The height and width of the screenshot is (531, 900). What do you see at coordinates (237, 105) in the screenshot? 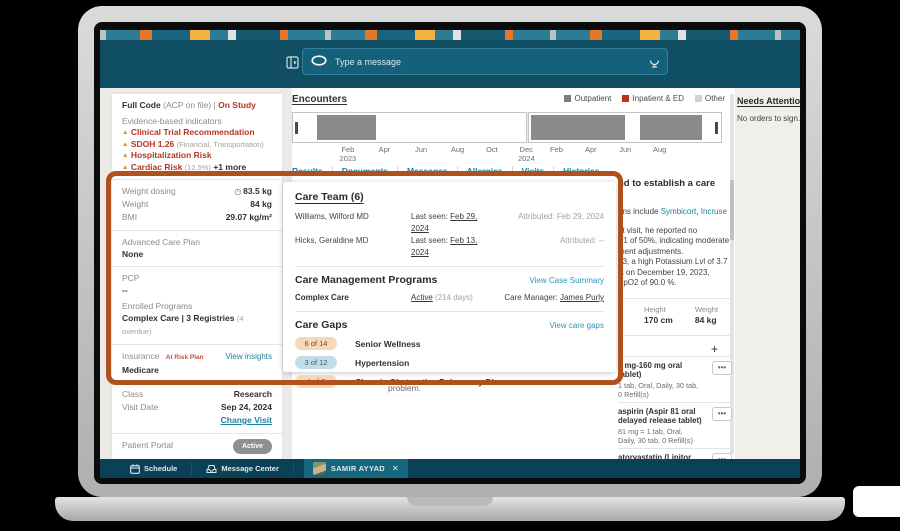
I see `on-study-flag: On Study` at bounding box center [237, 105].